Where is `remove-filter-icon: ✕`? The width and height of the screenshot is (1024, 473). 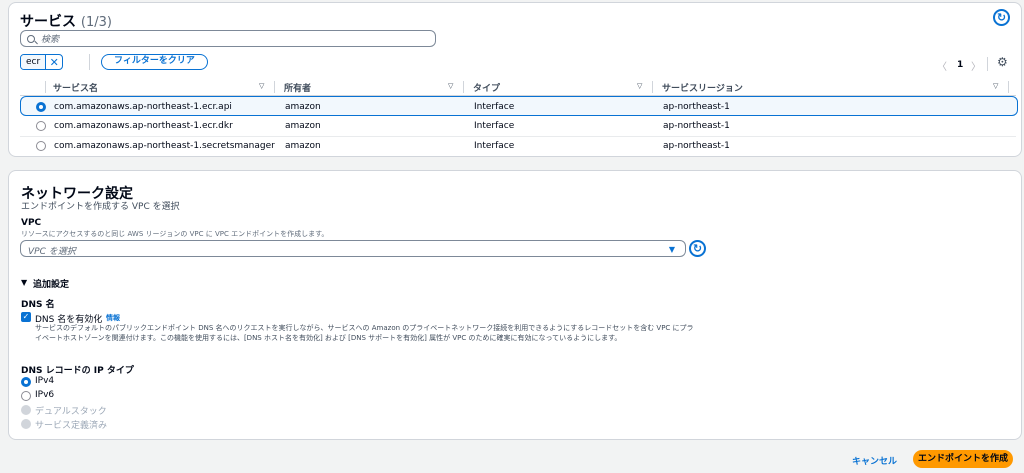
remove-filter-icon: ✕ is located at coordinates (54, 62).